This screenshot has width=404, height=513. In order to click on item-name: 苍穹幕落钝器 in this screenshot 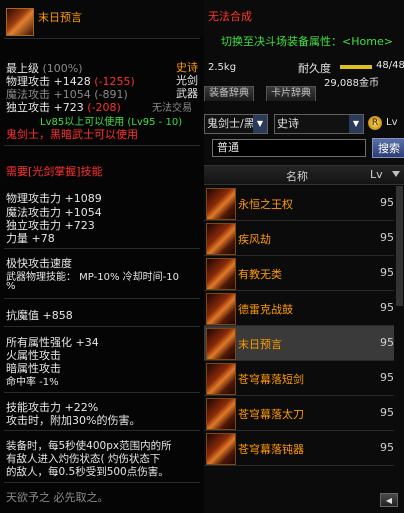, I will do `click(271, 449)`.